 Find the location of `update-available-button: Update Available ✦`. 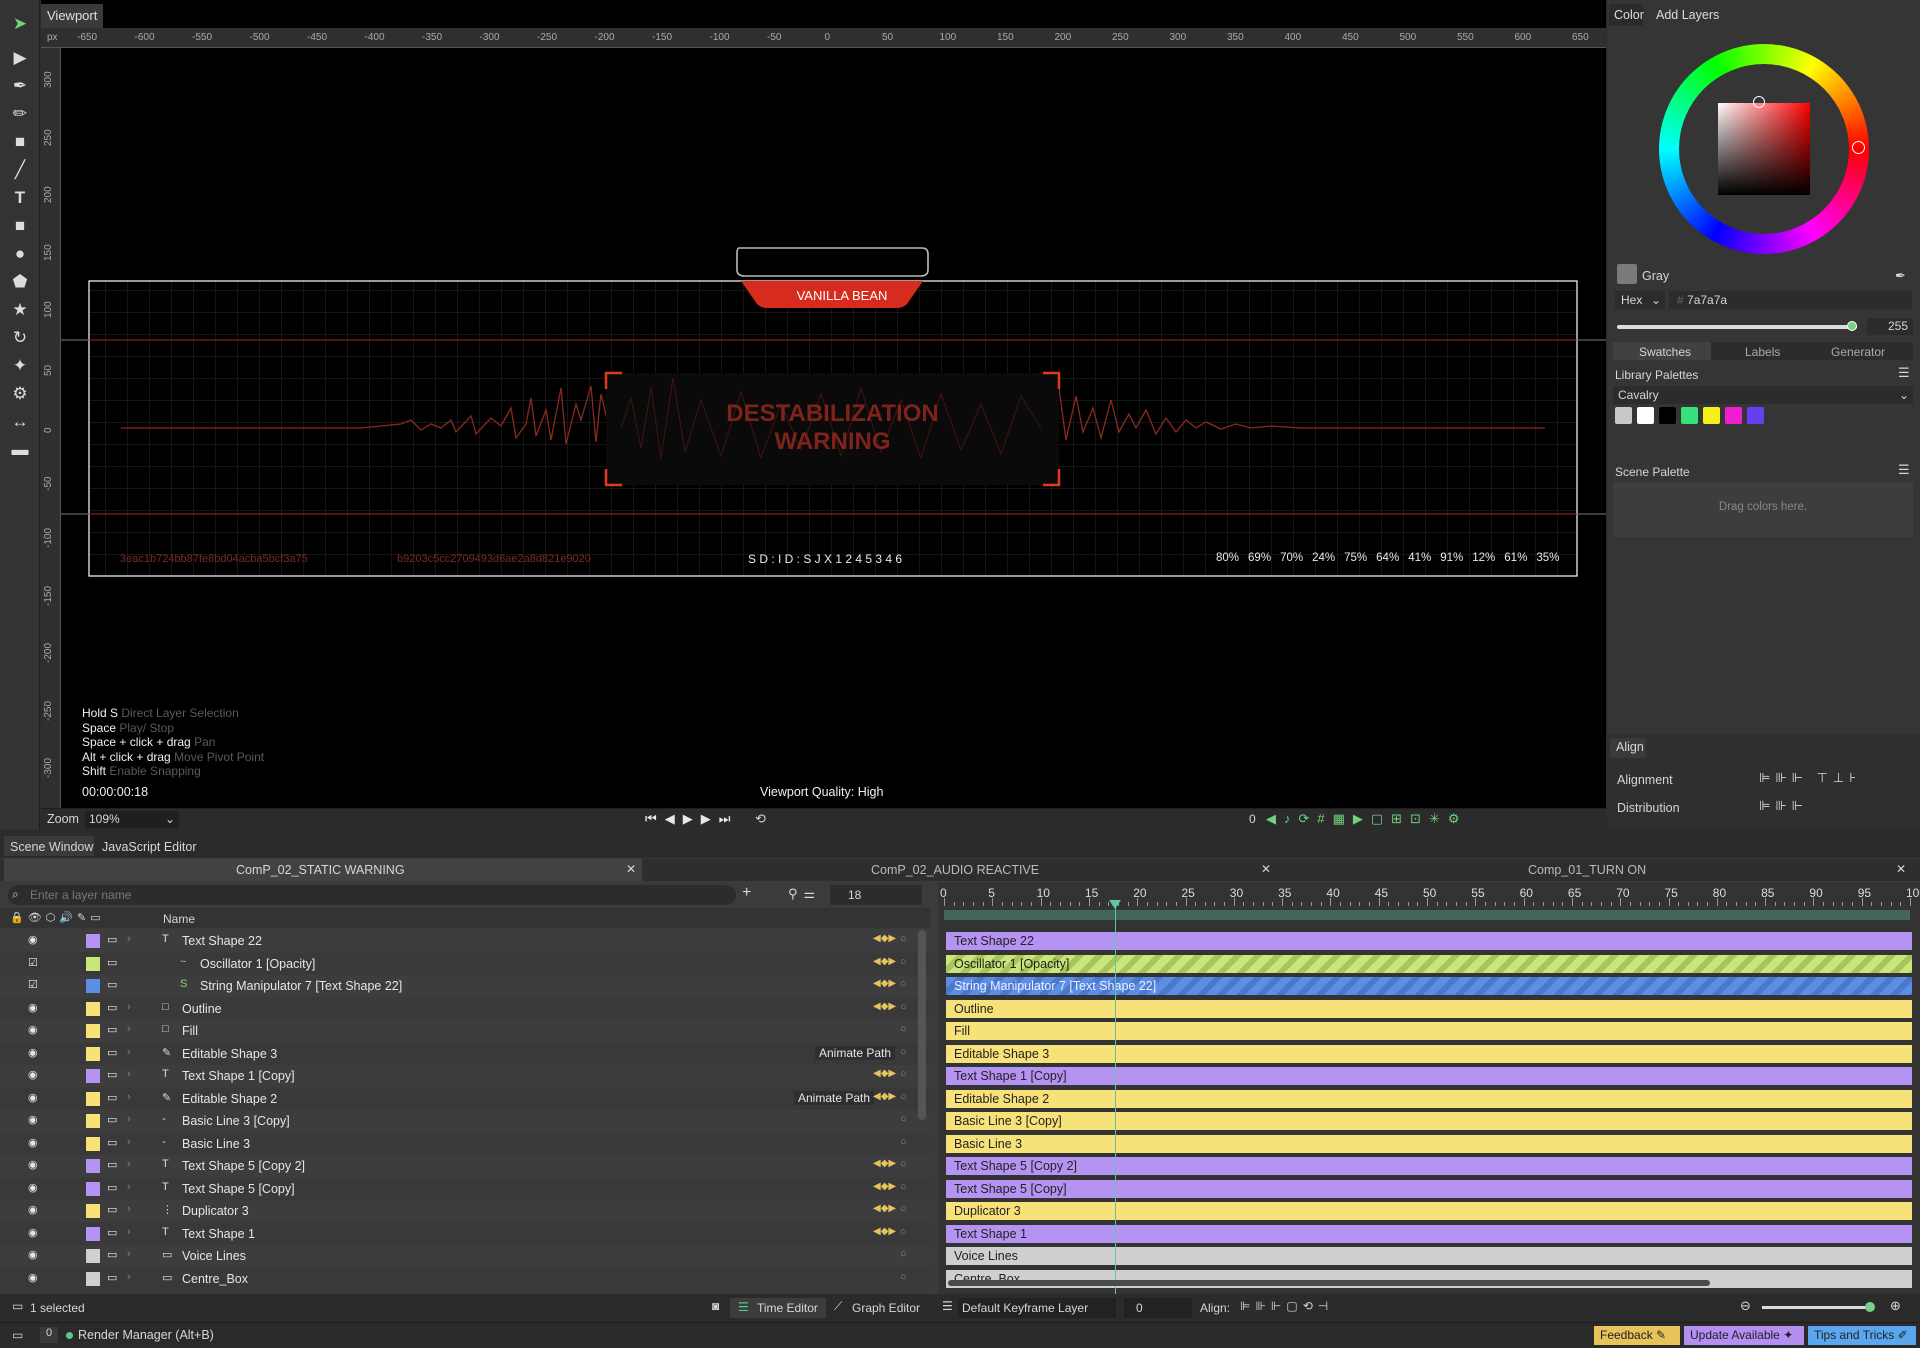

update-available-button: Update Available ✦ is located at coordinates (1744, 1335).